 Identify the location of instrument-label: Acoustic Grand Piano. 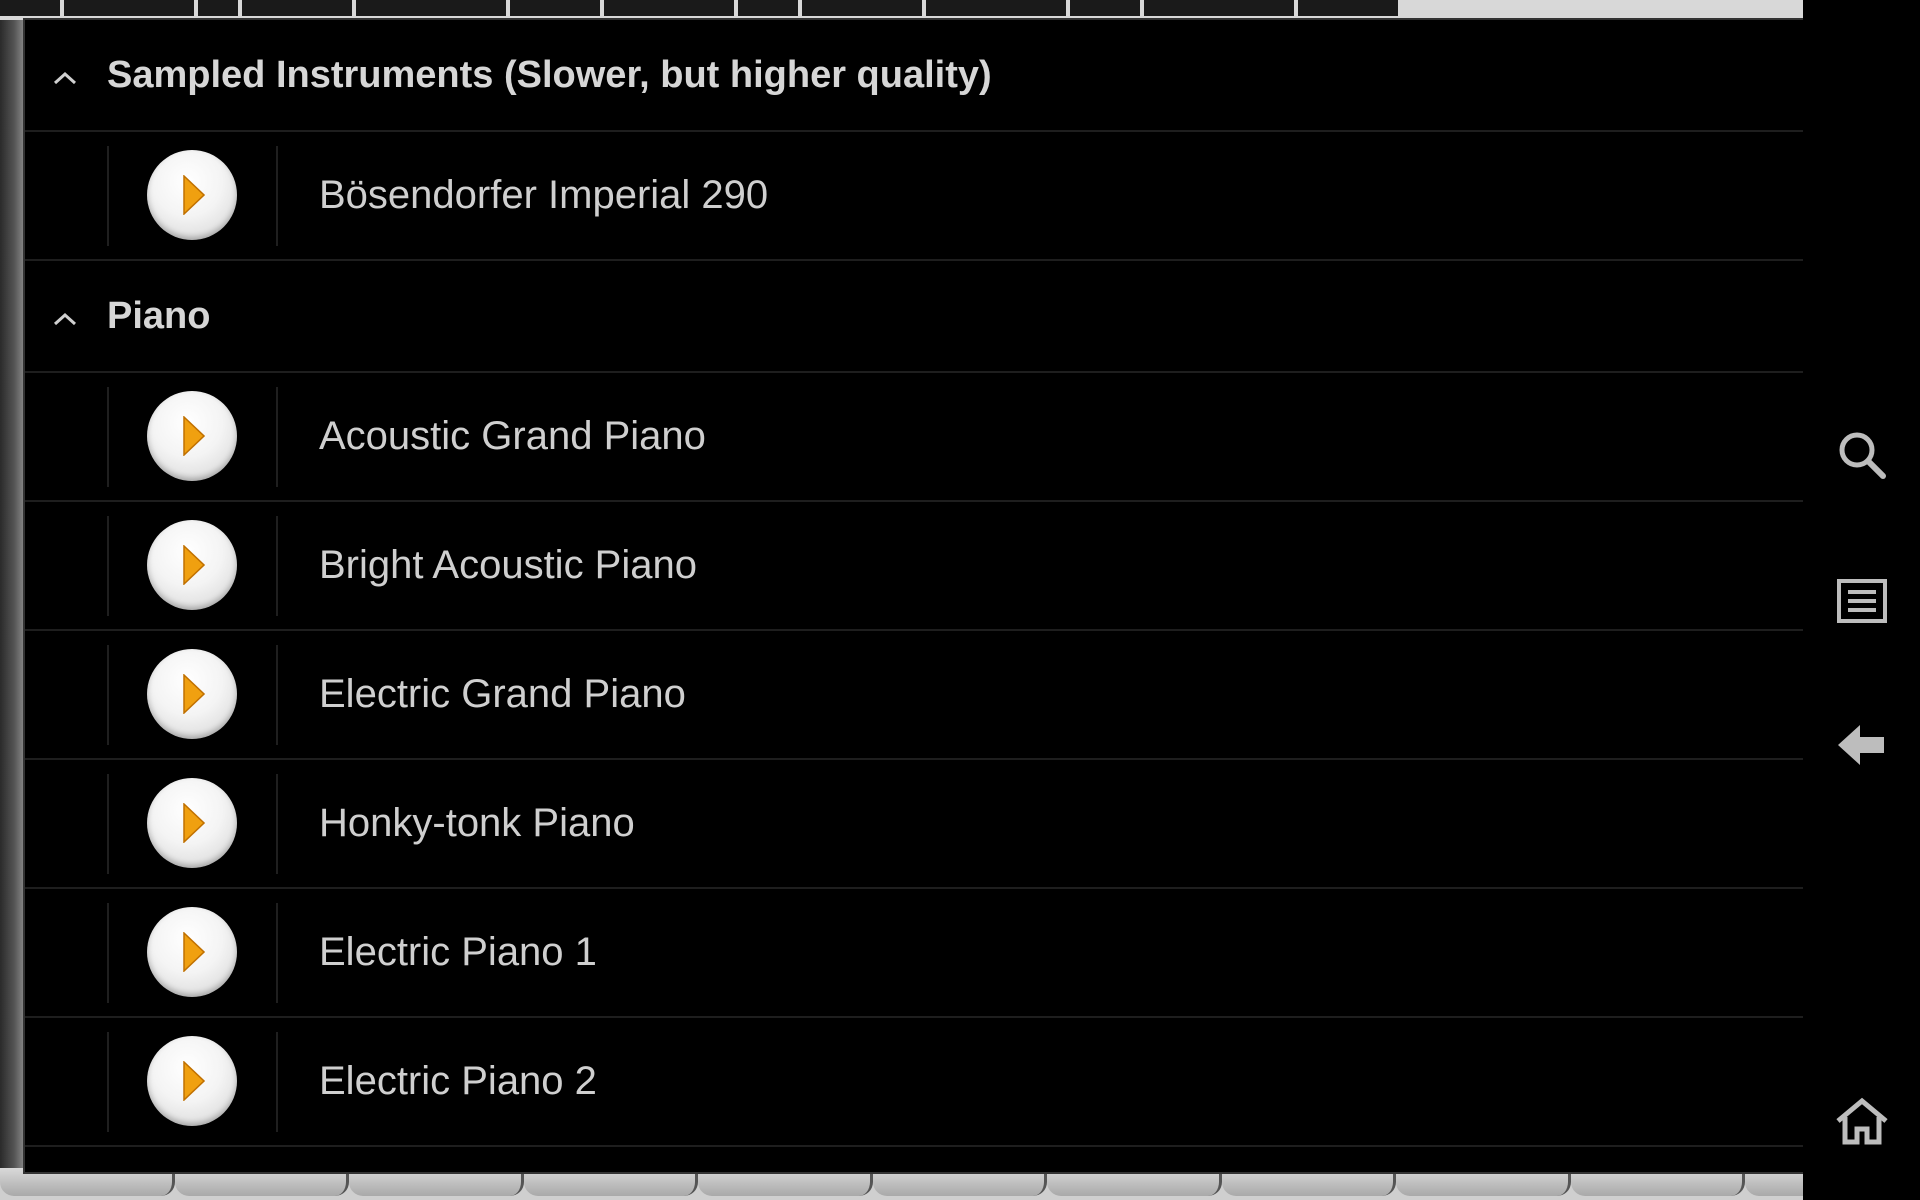
(512, 436).